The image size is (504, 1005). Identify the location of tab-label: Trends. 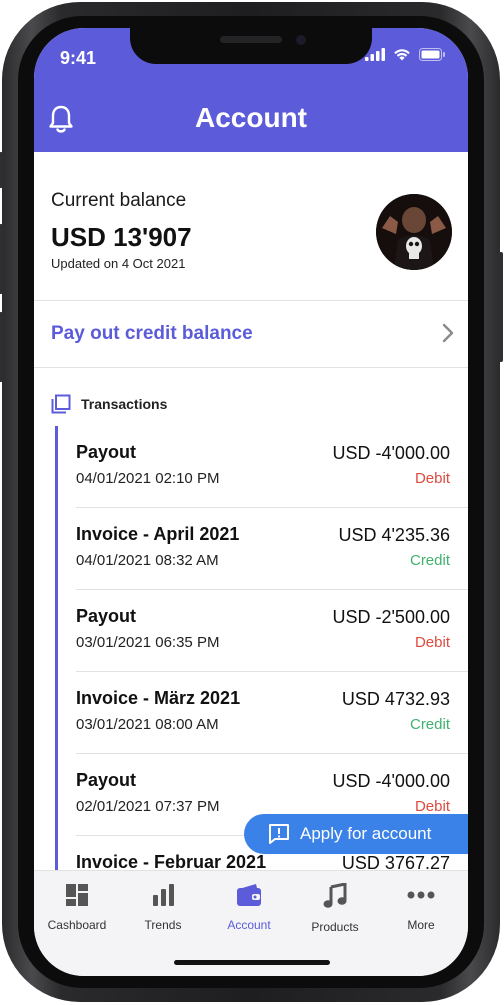
(163, 925).